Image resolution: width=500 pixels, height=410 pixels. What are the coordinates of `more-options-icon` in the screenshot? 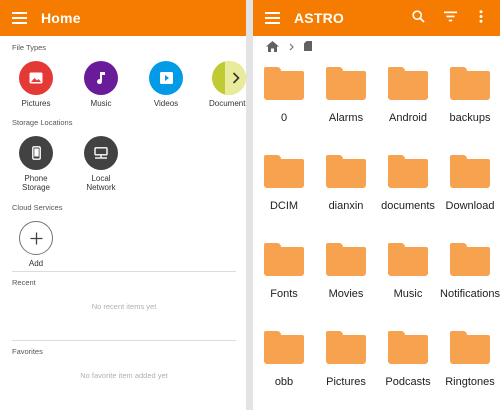 It's located at (481, 16).